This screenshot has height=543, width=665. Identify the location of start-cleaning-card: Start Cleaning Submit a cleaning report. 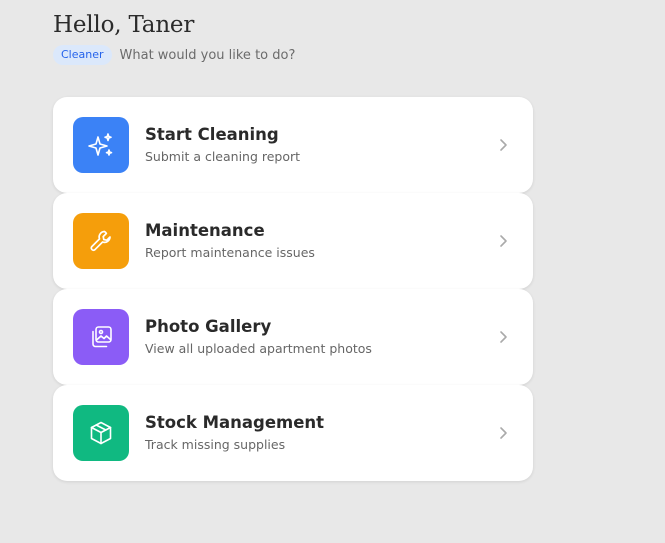
(293, 145).